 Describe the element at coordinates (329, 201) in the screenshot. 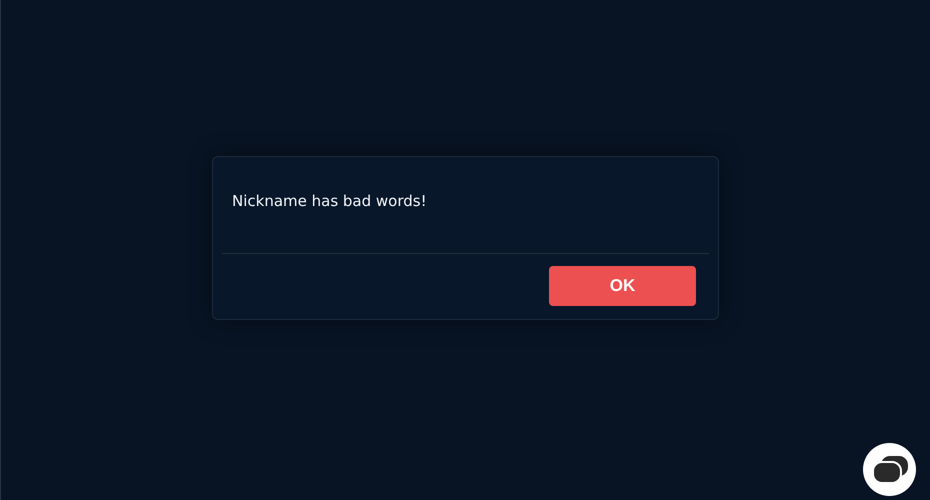

I see `alert-message: Nickname has bad words!` at that location.